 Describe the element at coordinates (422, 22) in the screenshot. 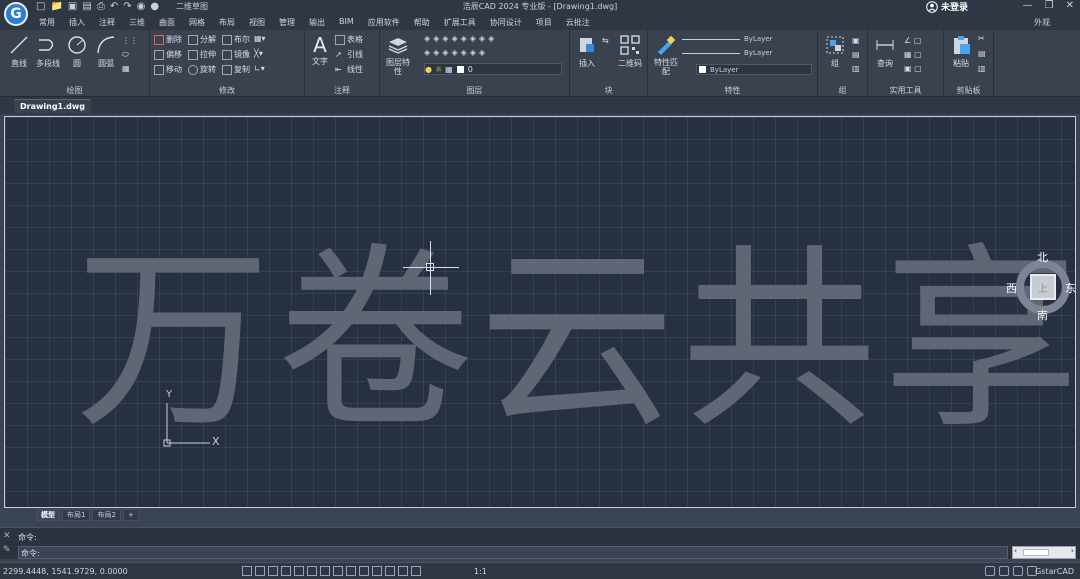

I see `menu-tab-12: 帮助` at that location.